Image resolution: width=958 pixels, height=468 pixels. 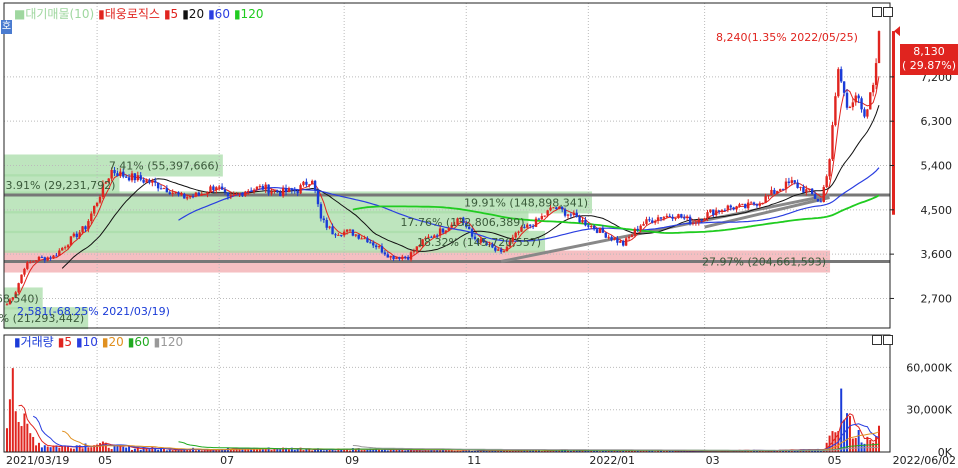 What do you see at coordinates (474, 460) in the screenshot?
I see `x-tick-label: 11` at bounding box center [474, 460].